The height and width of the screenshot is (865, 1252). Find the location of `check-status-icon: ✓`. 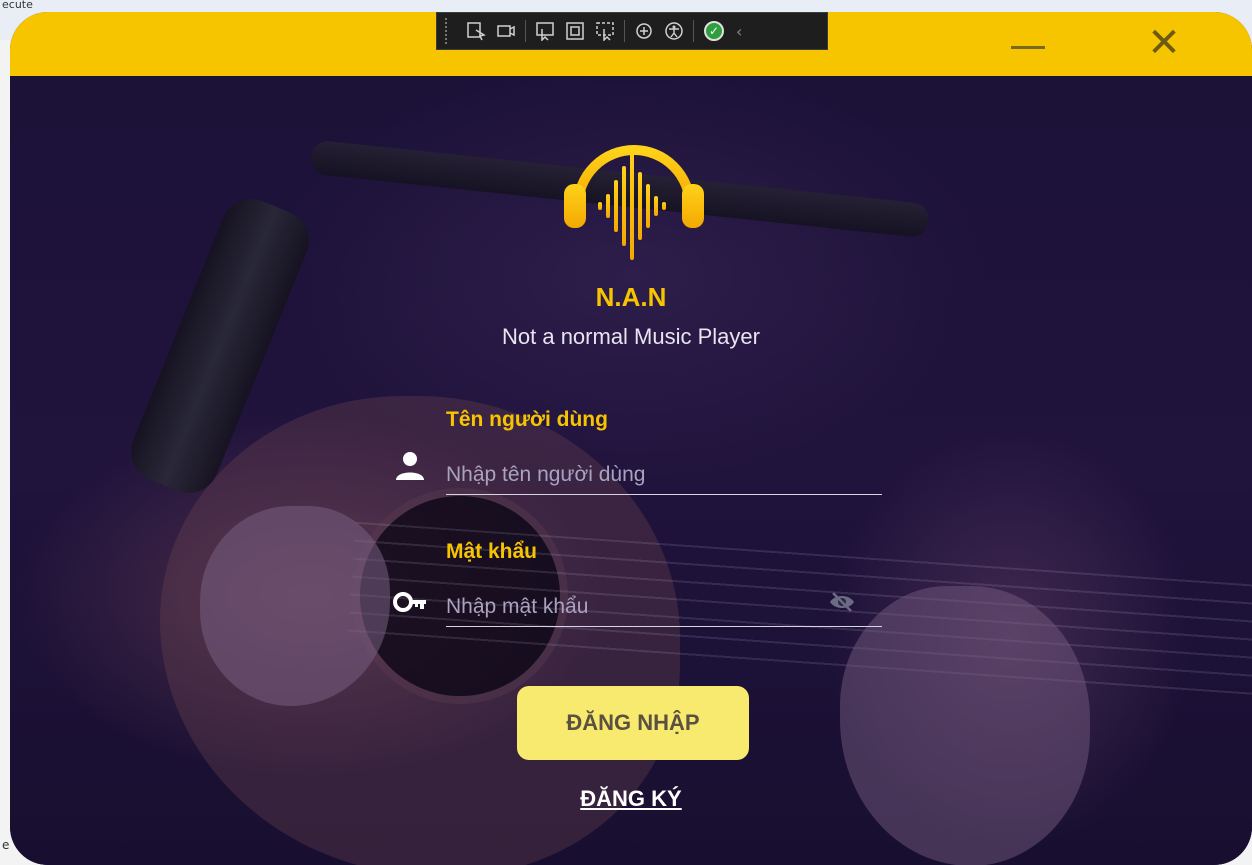

check-status-icon: ✓ is located at coordinates (714, 31).